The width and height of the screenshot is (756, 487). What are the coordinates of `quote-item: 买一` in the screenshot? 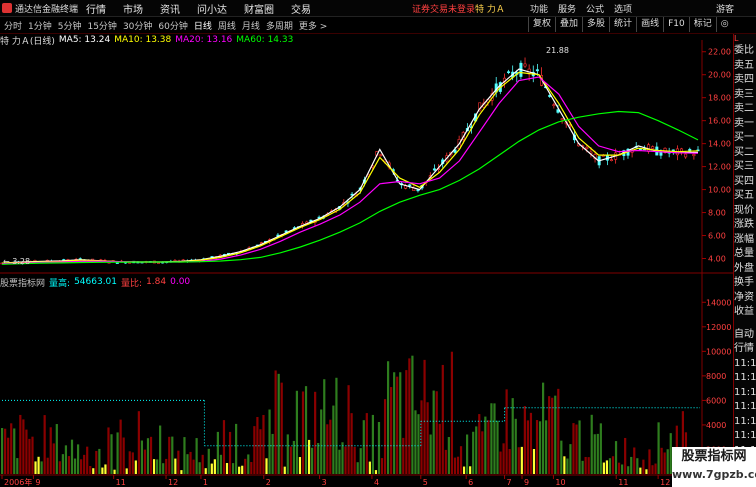 It's located at (744, 137).